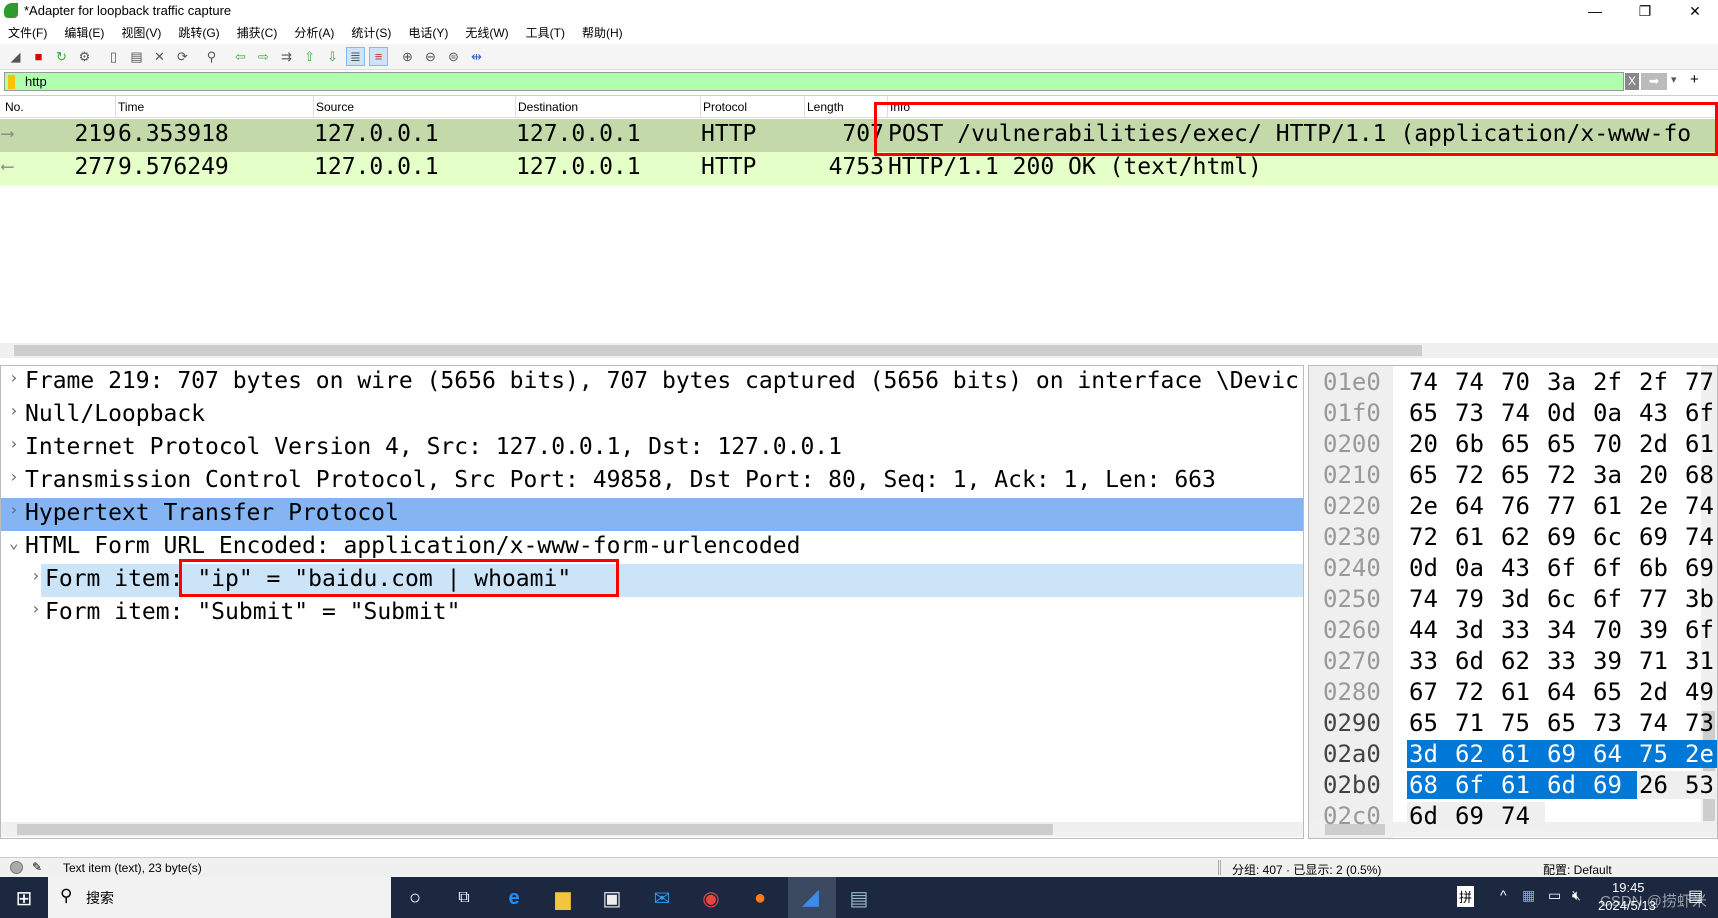 Image resolution: width=1718 pixels, height=918 pixels. What do you see at coordinates (1568, 630) in the screenshot?
I see `hex-byte: 34` at bounding box center [1568, 630].